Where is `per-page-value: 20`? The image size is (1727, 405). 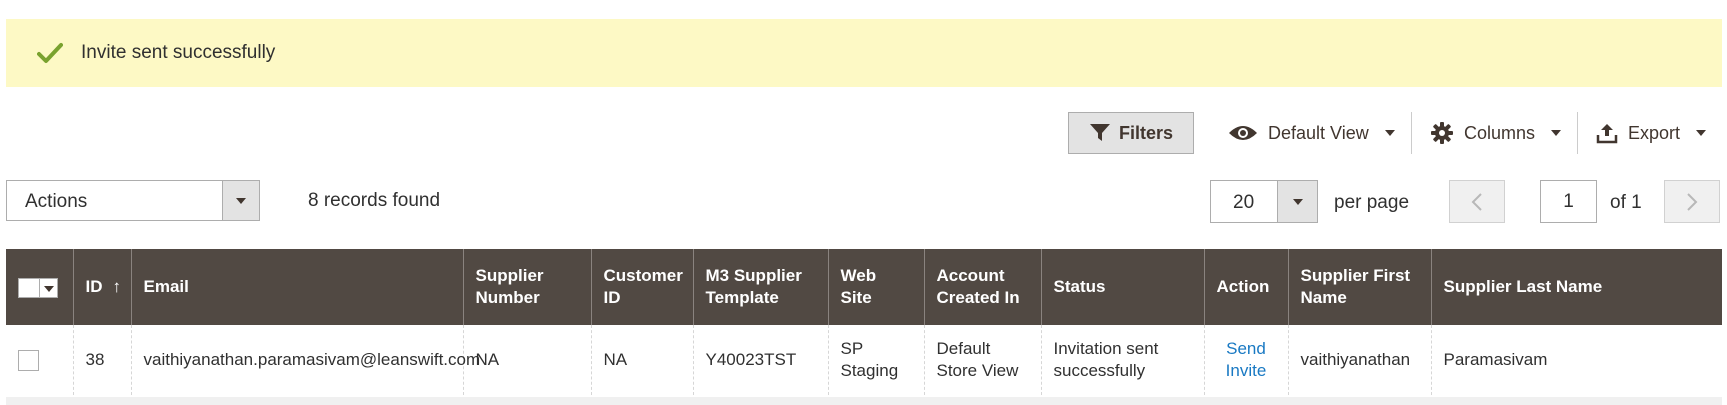
per-page-value: 20 is located at coordinates (1244, 202).